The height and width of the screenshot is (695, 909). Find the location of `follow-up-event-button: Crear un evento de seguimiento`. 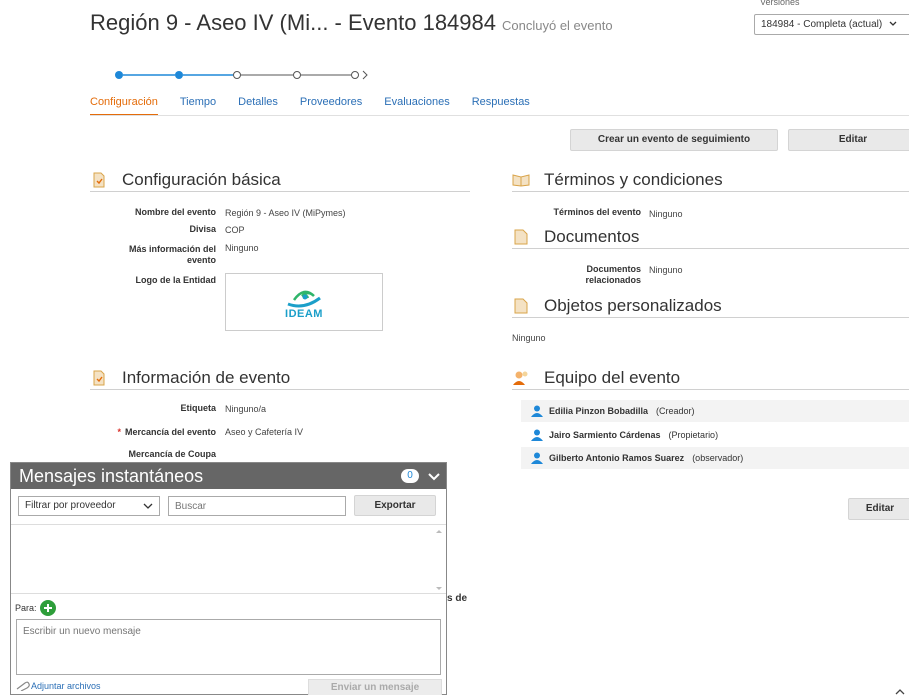

follow-up-event-button: Crear un evento de seguimiento is located at coordinates (674, 140).